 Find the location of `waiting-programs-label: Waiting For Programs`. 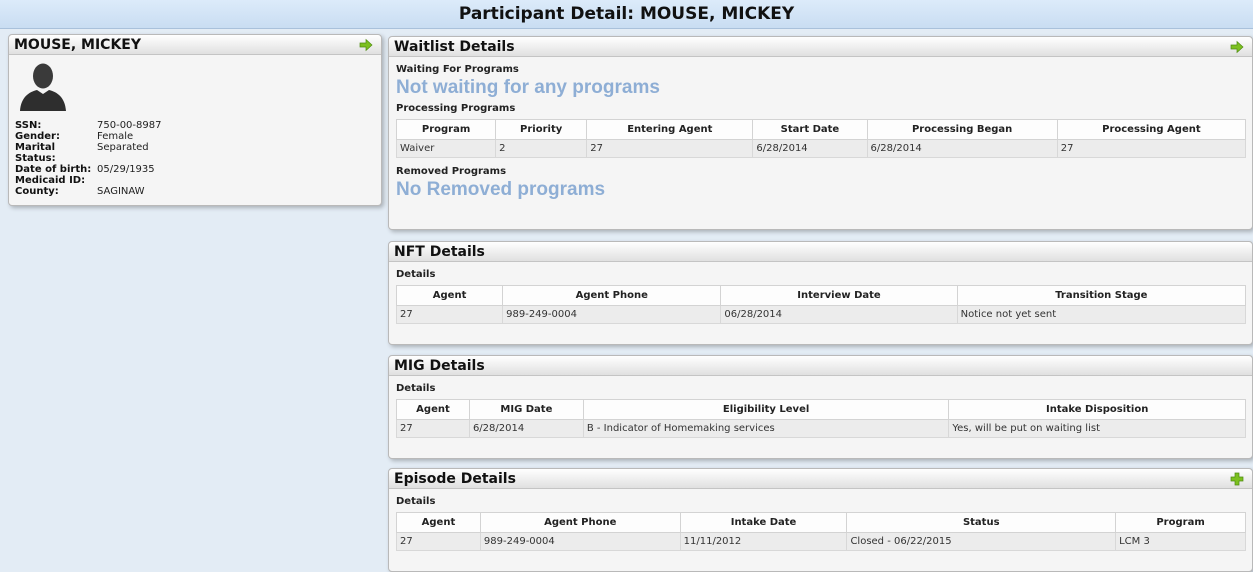

waiting-programs-label: Waiting For Programs is located at coordinates (457, 69).